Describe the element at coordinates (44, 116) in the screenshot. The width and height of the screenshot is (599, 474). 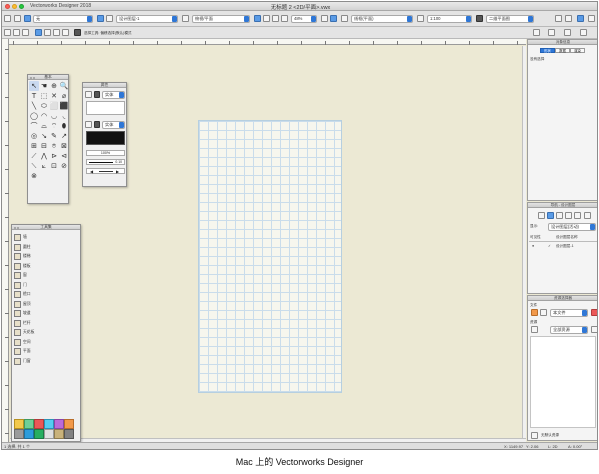
I see `basic-tool-icon: ◠` at that location.